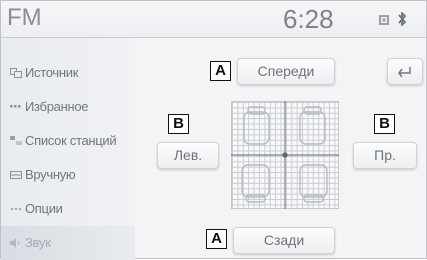 The width and height of the screenshot is (427, 260). Describe the element at coordinates (286, 71) in the screenshot. I see `front-button: Спереди` at that location.